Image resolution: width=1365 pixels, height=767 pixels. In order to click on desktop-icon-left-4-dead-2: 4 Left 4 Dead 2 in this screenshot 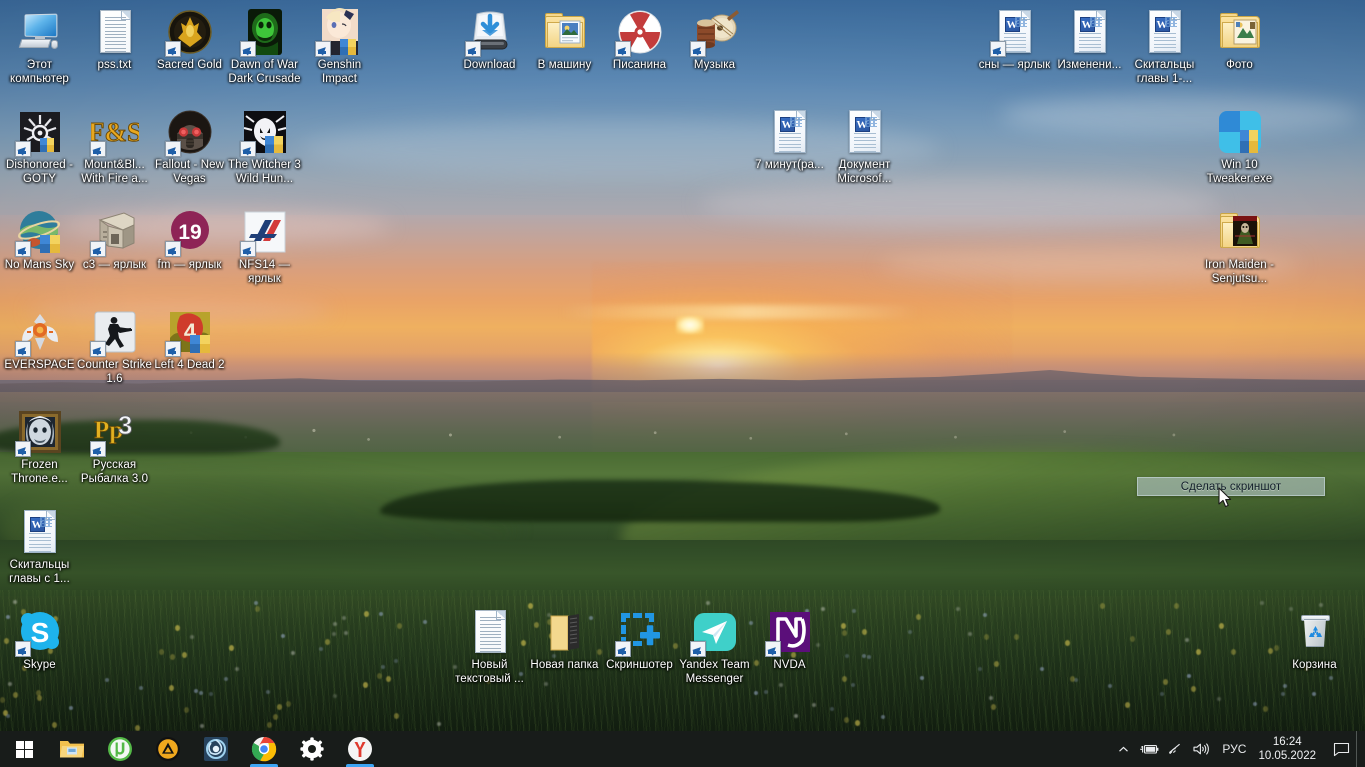, I will do `click(189, 340)`.